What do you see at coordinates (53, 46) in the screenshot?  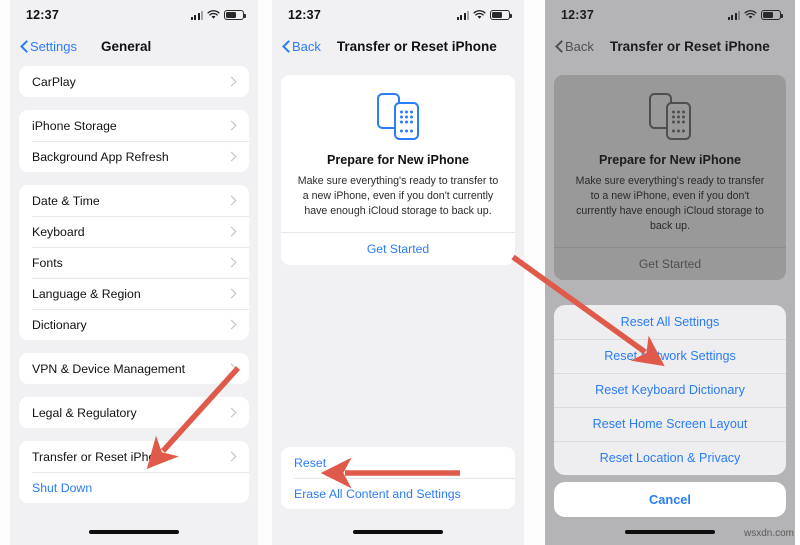 I see `back-button-label: Settings` at bounding box center [53, 46].